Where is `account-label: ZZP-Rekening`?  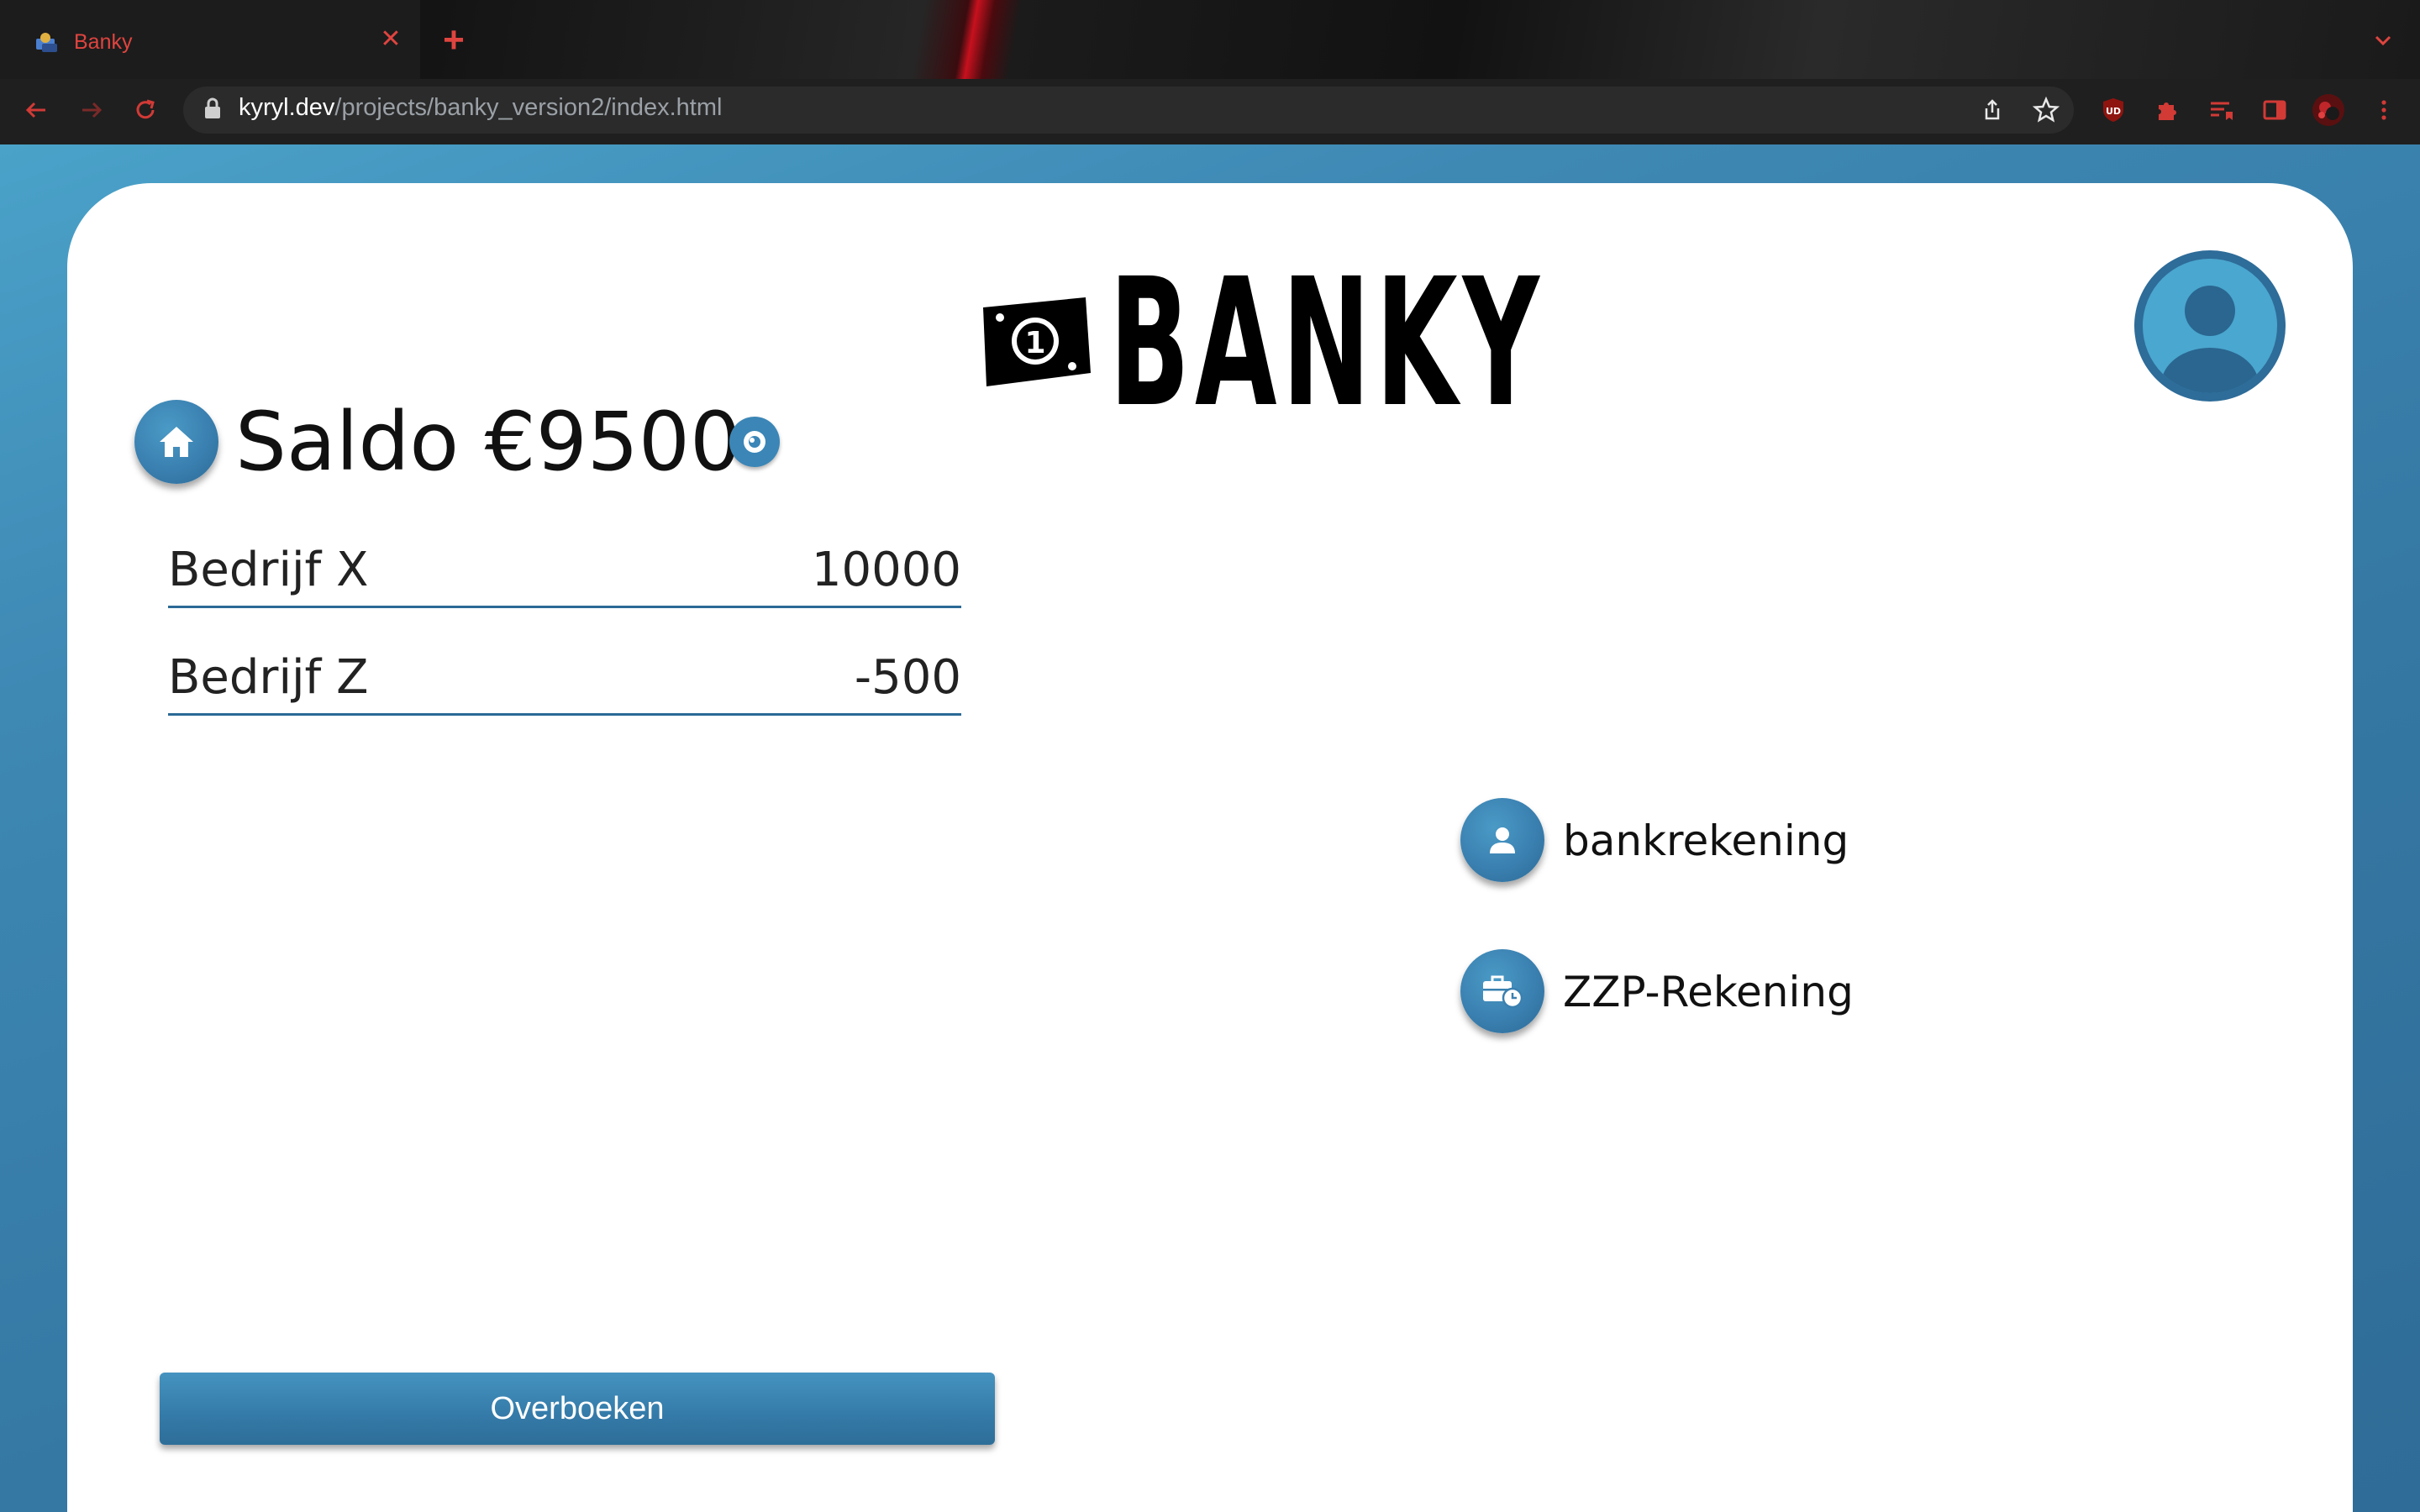 account-label: ZZP-Rekening is located at coordinates (1709, 992).